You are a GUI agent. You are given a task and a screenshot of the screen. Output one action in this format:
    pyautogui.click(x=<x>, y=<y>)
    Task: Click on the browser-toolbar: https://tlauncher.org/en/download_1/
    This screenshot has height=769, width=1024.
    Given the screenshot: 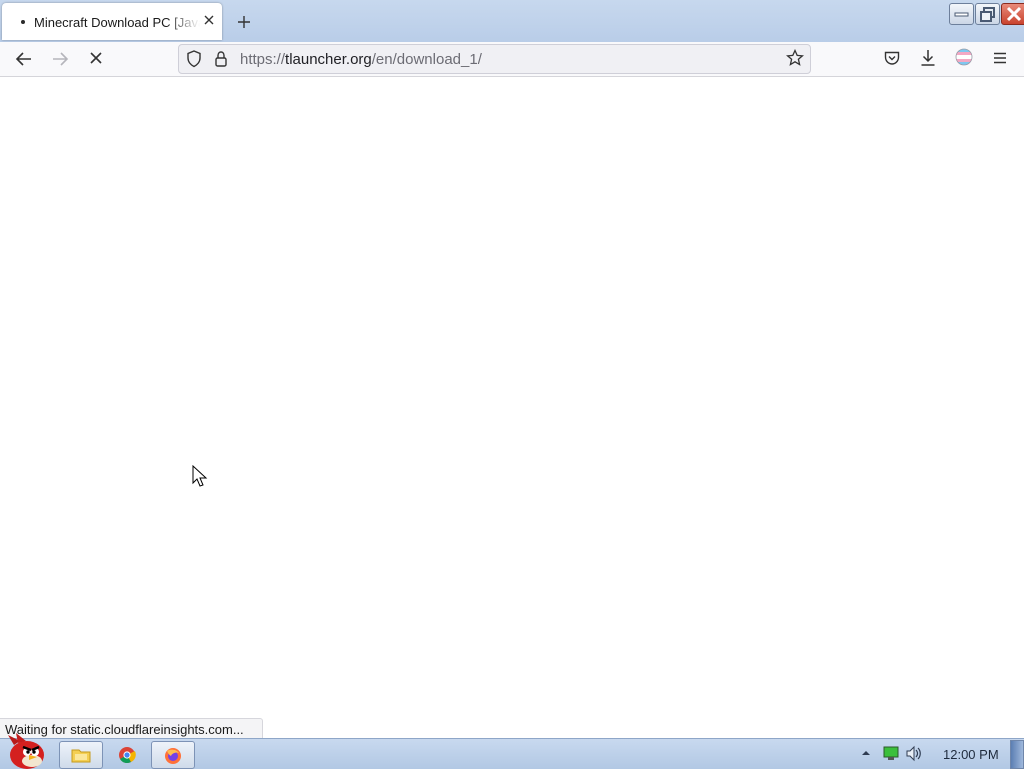 What is the action you would take?
    pyautogui.click(x=512, y=59)
    